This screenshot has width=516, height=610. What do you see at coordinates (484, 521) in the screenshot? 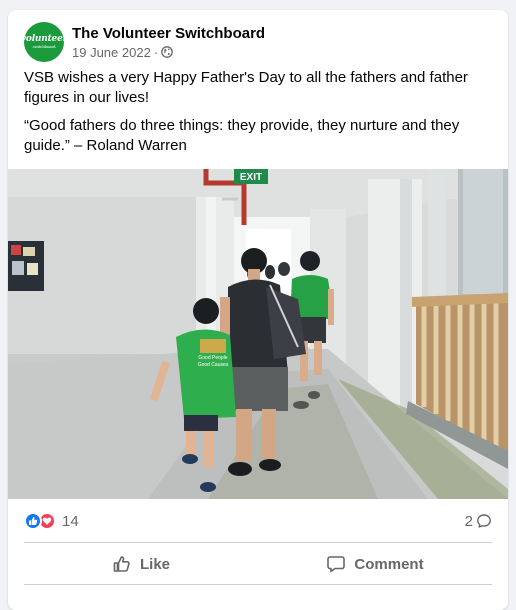
I see `comment-bubble-icon` at bounding box center [484, 521].